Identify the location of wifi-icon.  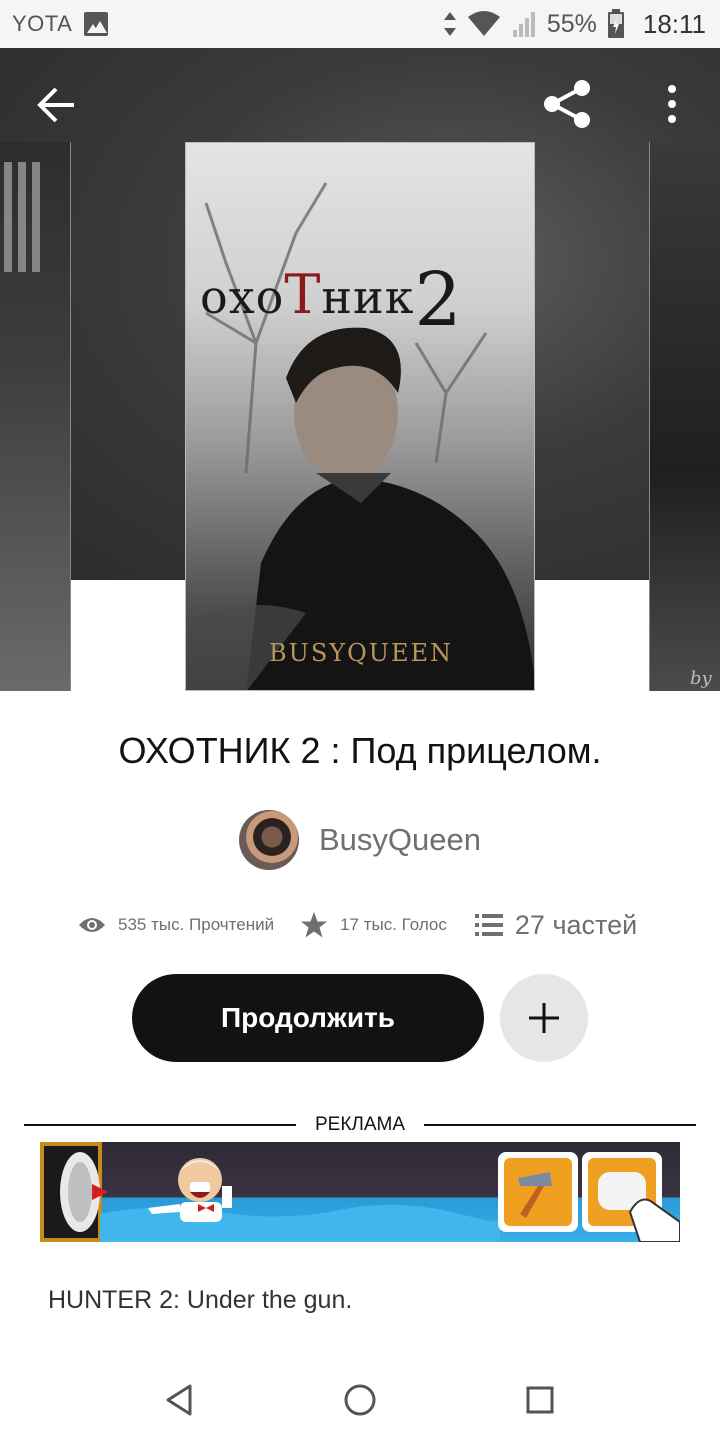
(483, 23).